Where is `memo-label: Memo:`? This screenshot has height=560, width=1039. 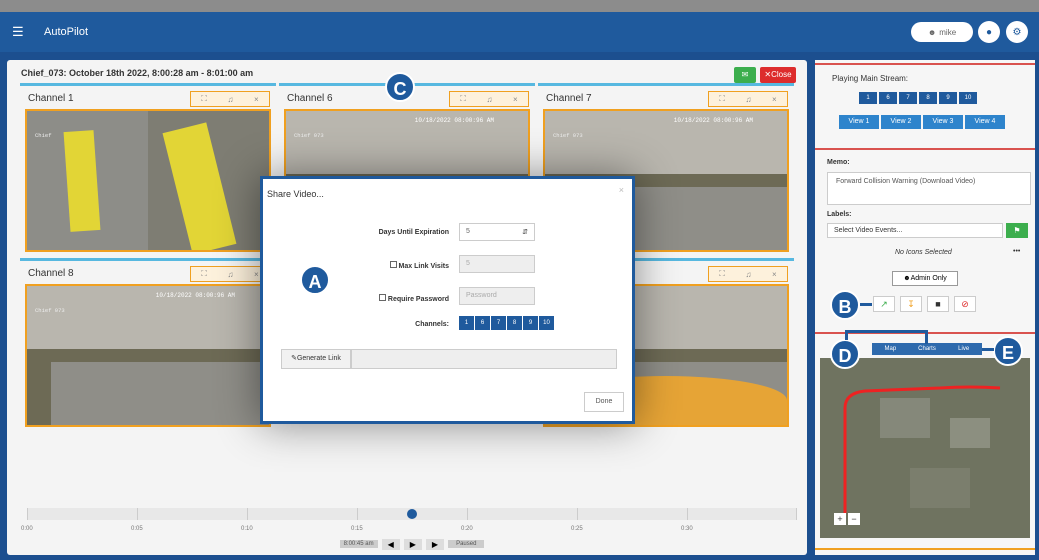
memo-label: Memo: is located at coordinates (838, 162).